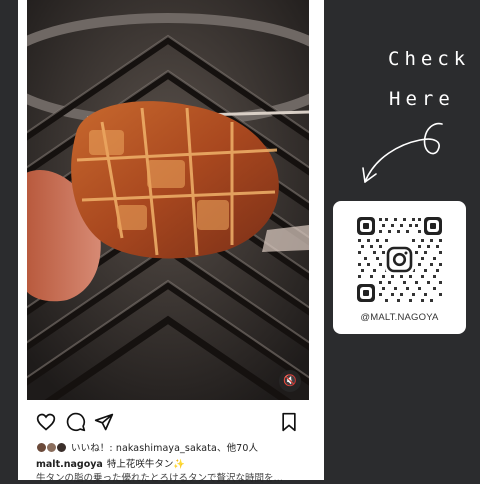 The image size is (480, 484). Describe the element at coordinates (104, 422) in the screenshot. I see `share-icon` at that location.